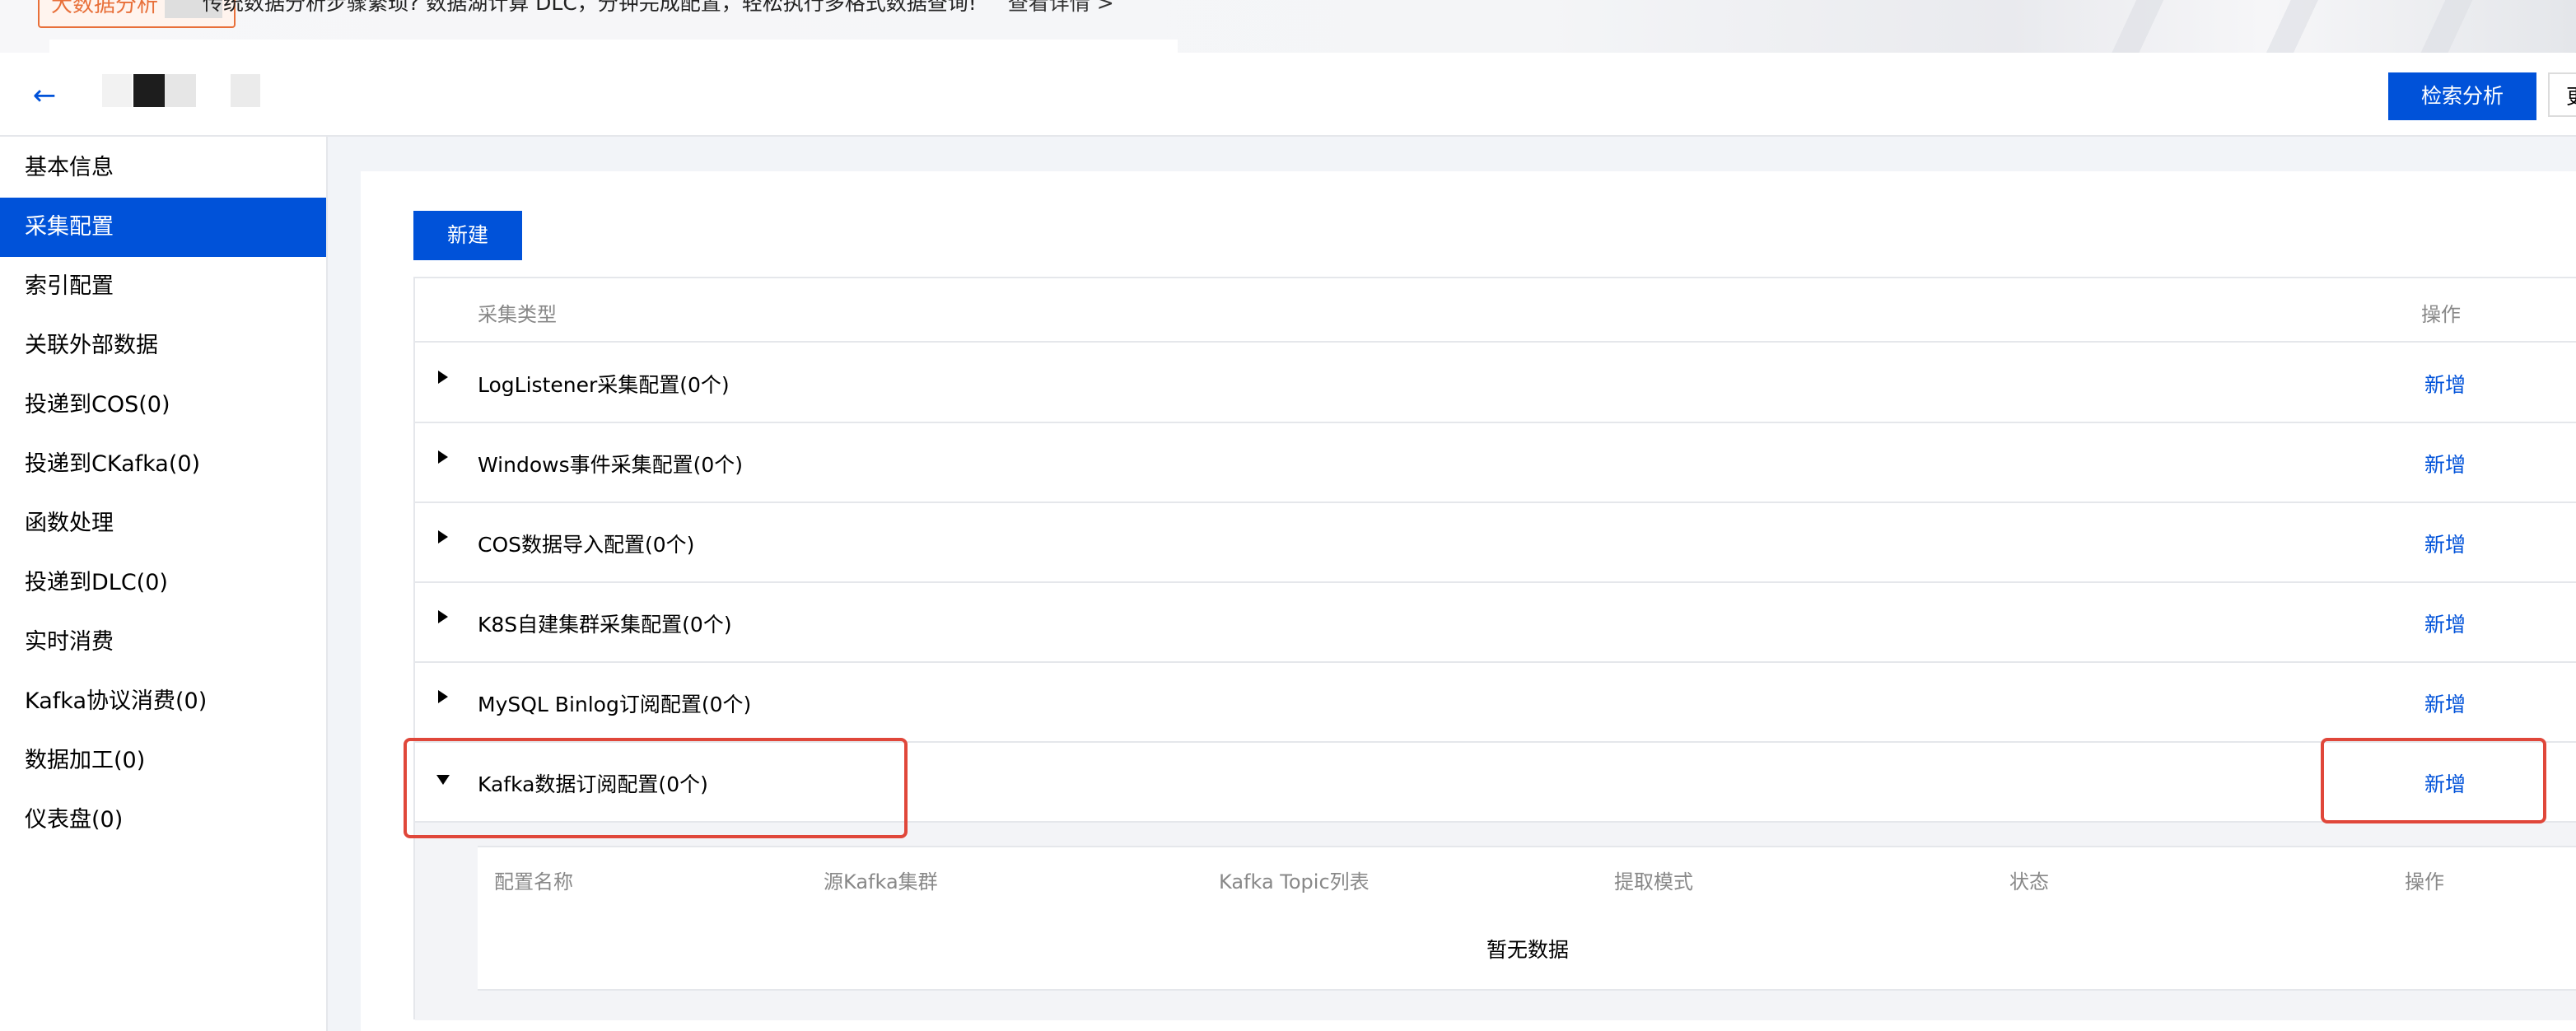  Describe the element at coordinates (533, 881) in the screenshot. I see `column-header-config-name: 配置名称` at that location.